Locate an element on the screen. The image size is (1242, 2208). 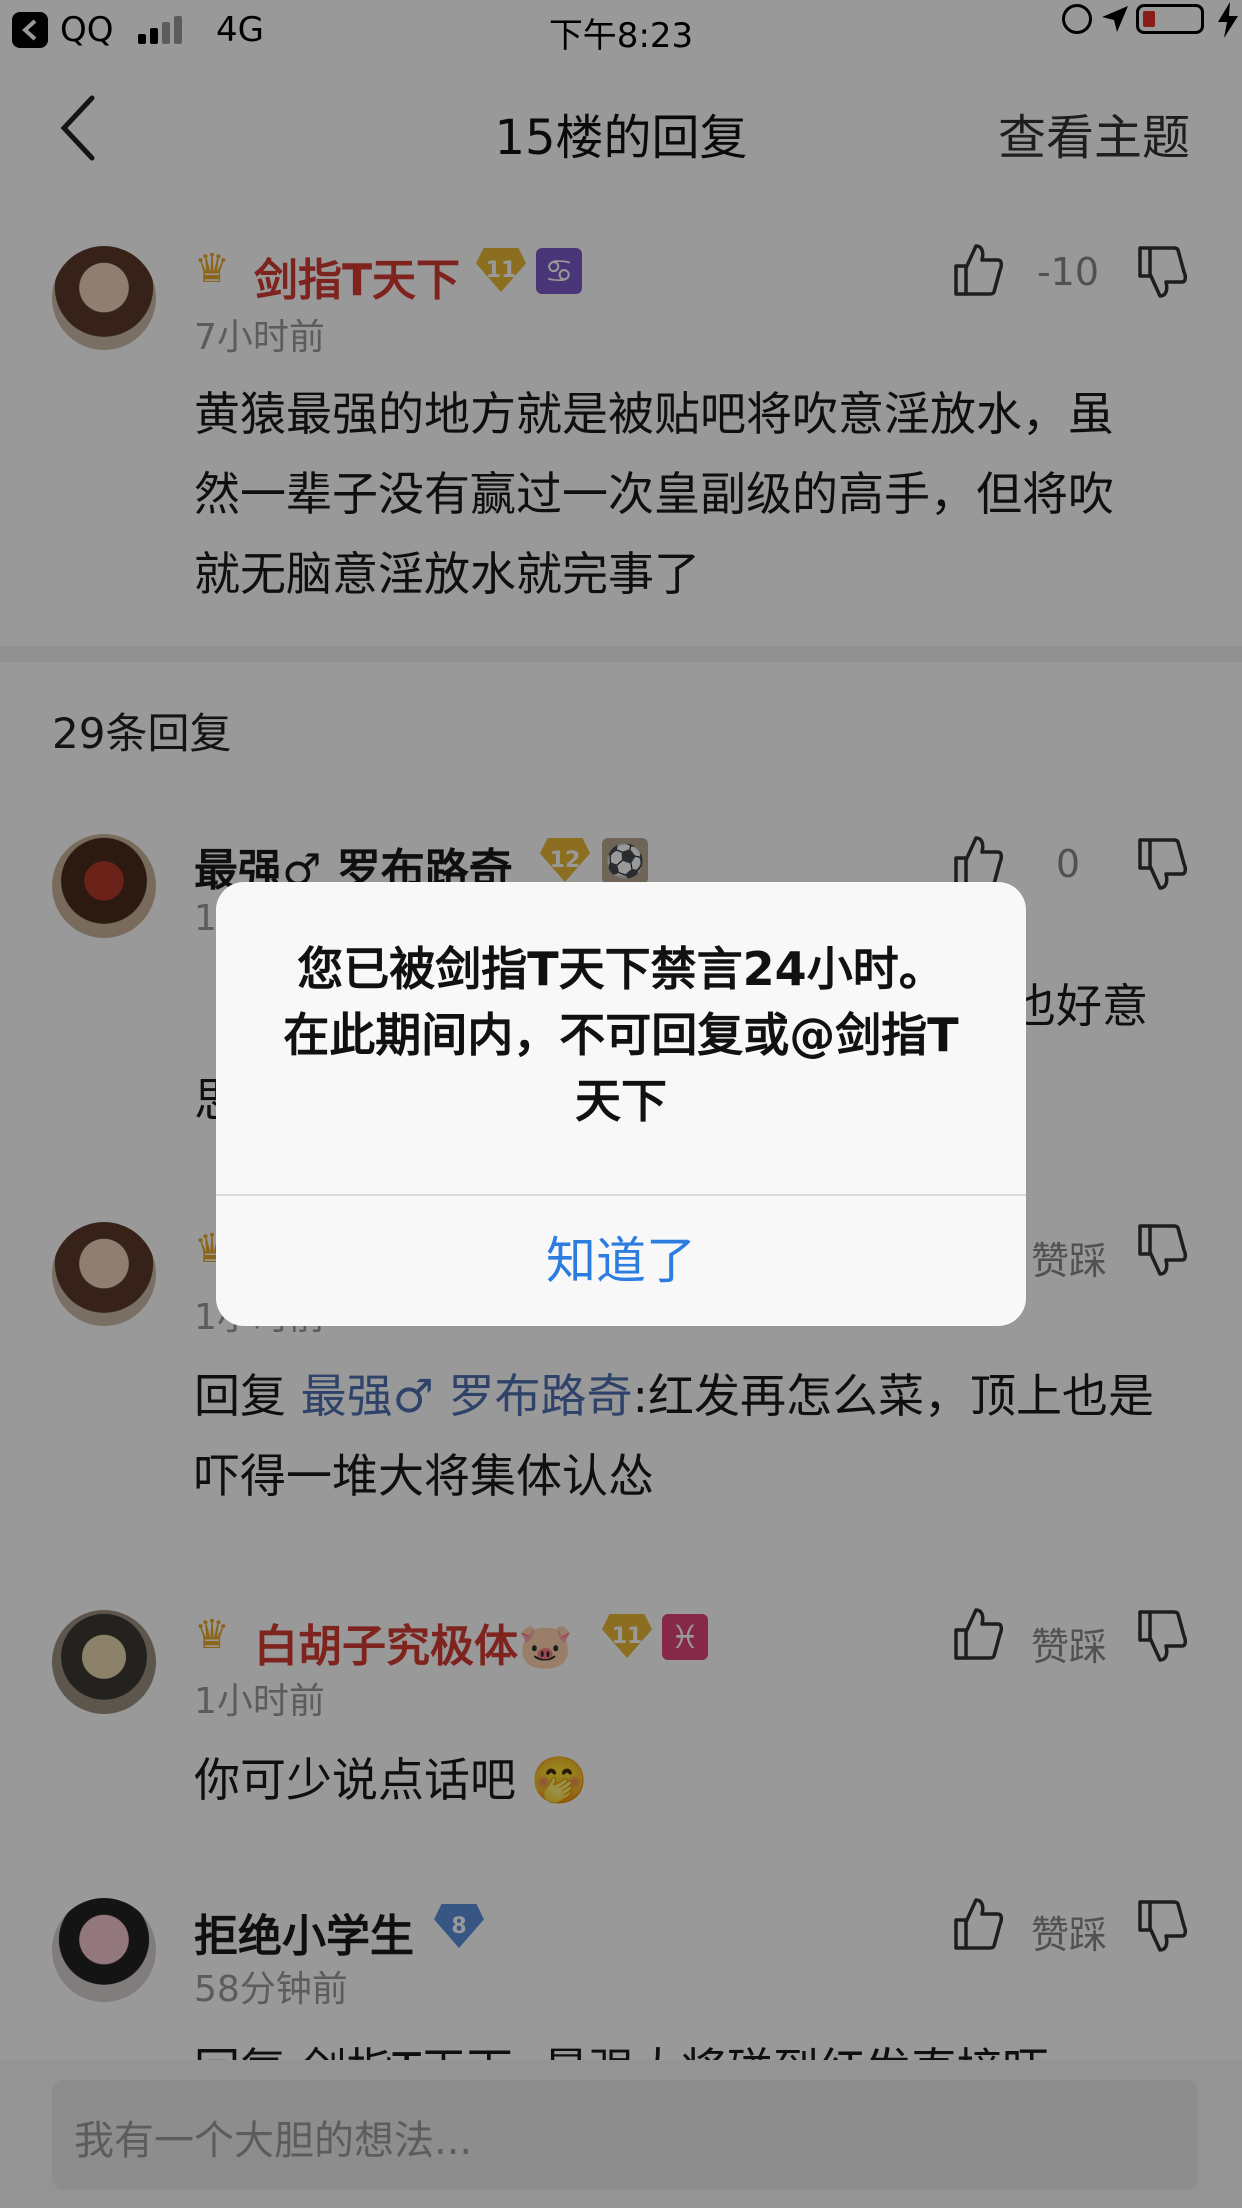
mute-alert-dialog: 您已被剑指T天下禁言24小时。在此期间内，不可回复或@剑指T天下 知道了 is located at coordinates (621, 1104).